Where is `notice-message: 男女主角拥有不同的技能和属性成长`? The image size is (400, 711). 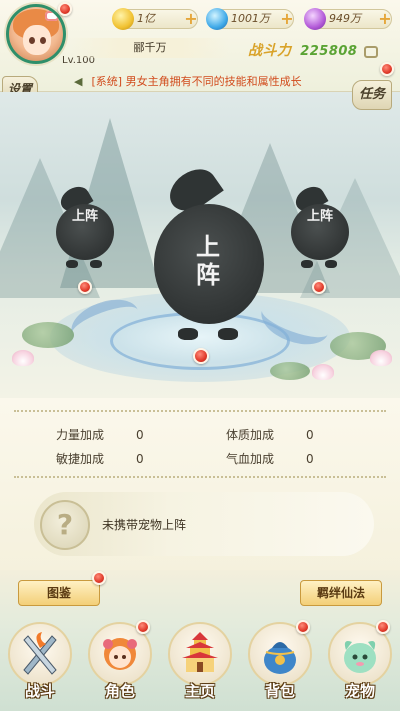
notice-message: 男女主角拥有不同的技能和属性成长 is located at coordinates (213, 81).